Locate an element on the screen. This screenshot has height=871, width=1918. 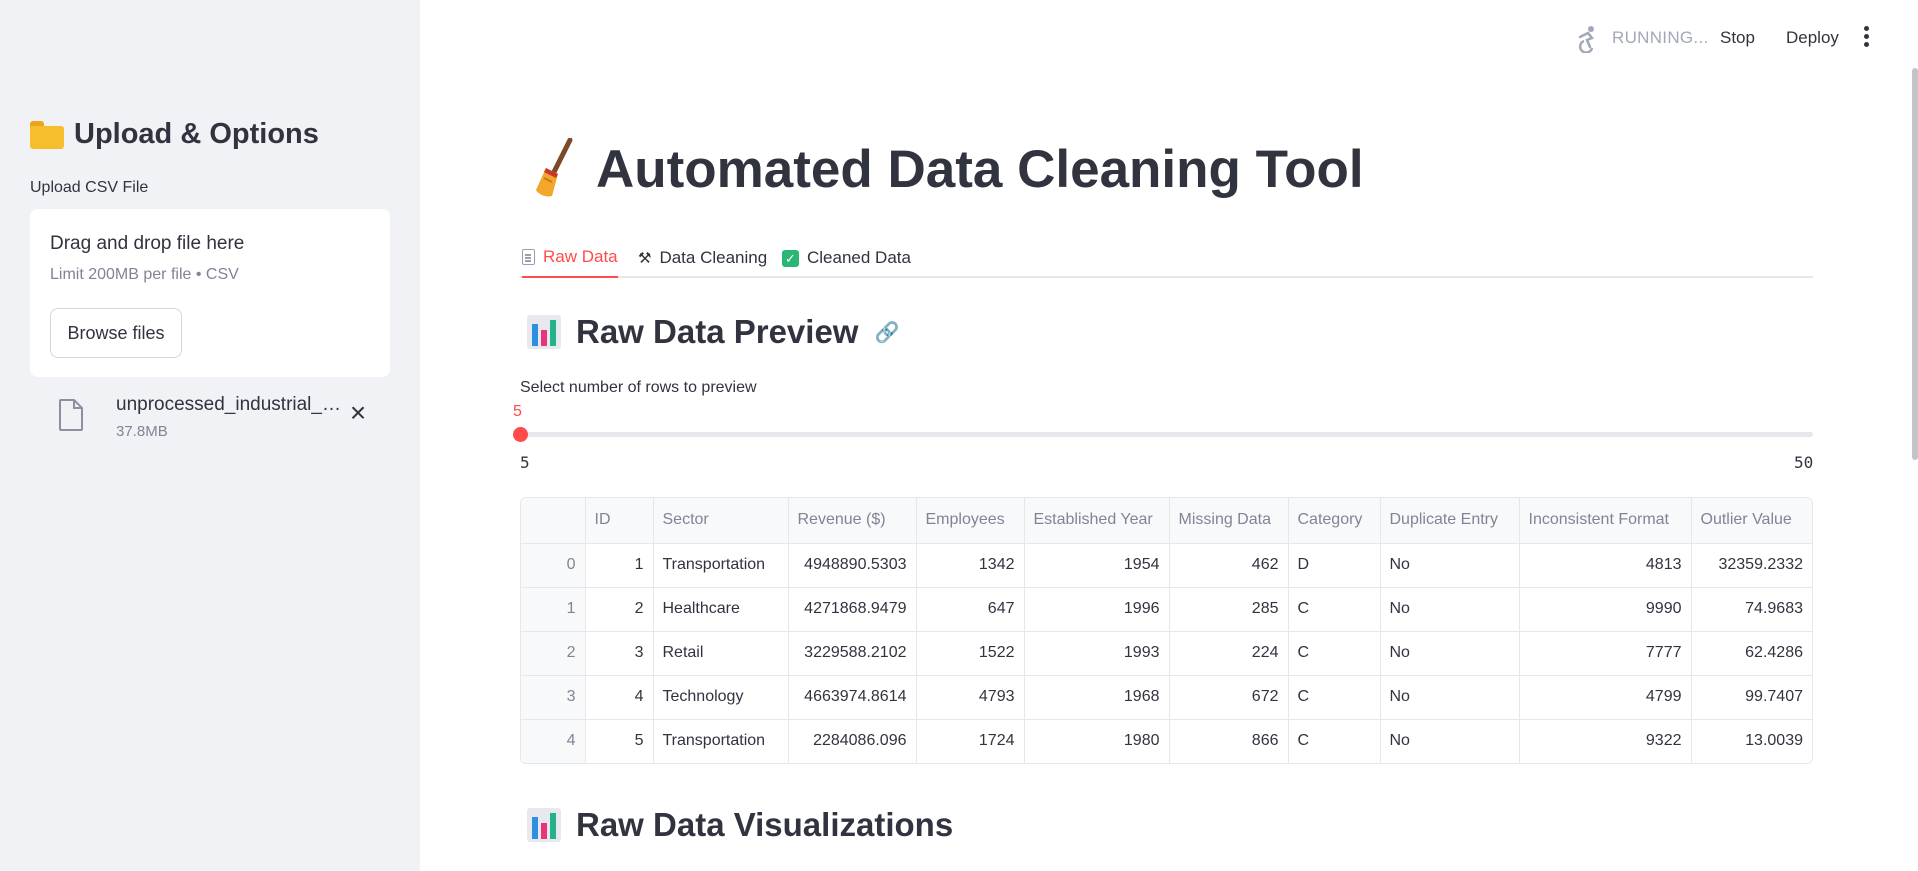
table-cell: 7777 is located at coordinates (1605, 653).